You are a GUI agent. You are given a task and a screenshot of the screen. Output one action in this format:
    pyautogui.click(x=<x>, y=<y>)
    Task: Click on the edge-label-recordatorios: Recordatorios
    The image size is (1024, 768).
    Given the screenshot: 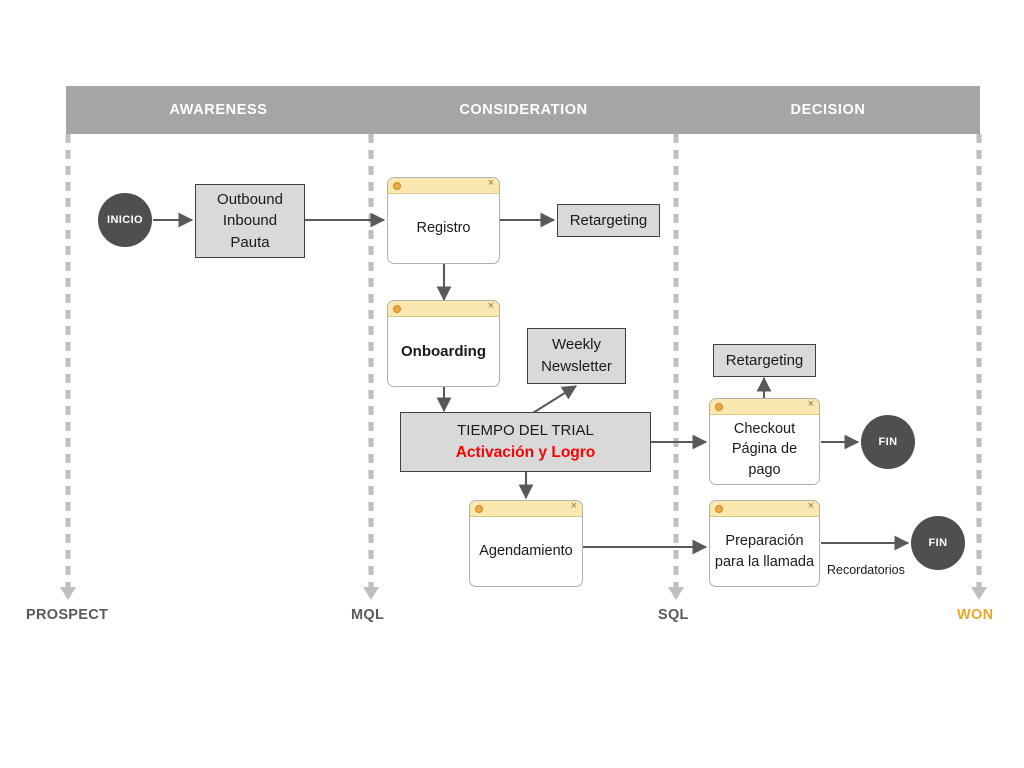 What is the action you would take?
    pyautogui.click(x=866, y=570)
    